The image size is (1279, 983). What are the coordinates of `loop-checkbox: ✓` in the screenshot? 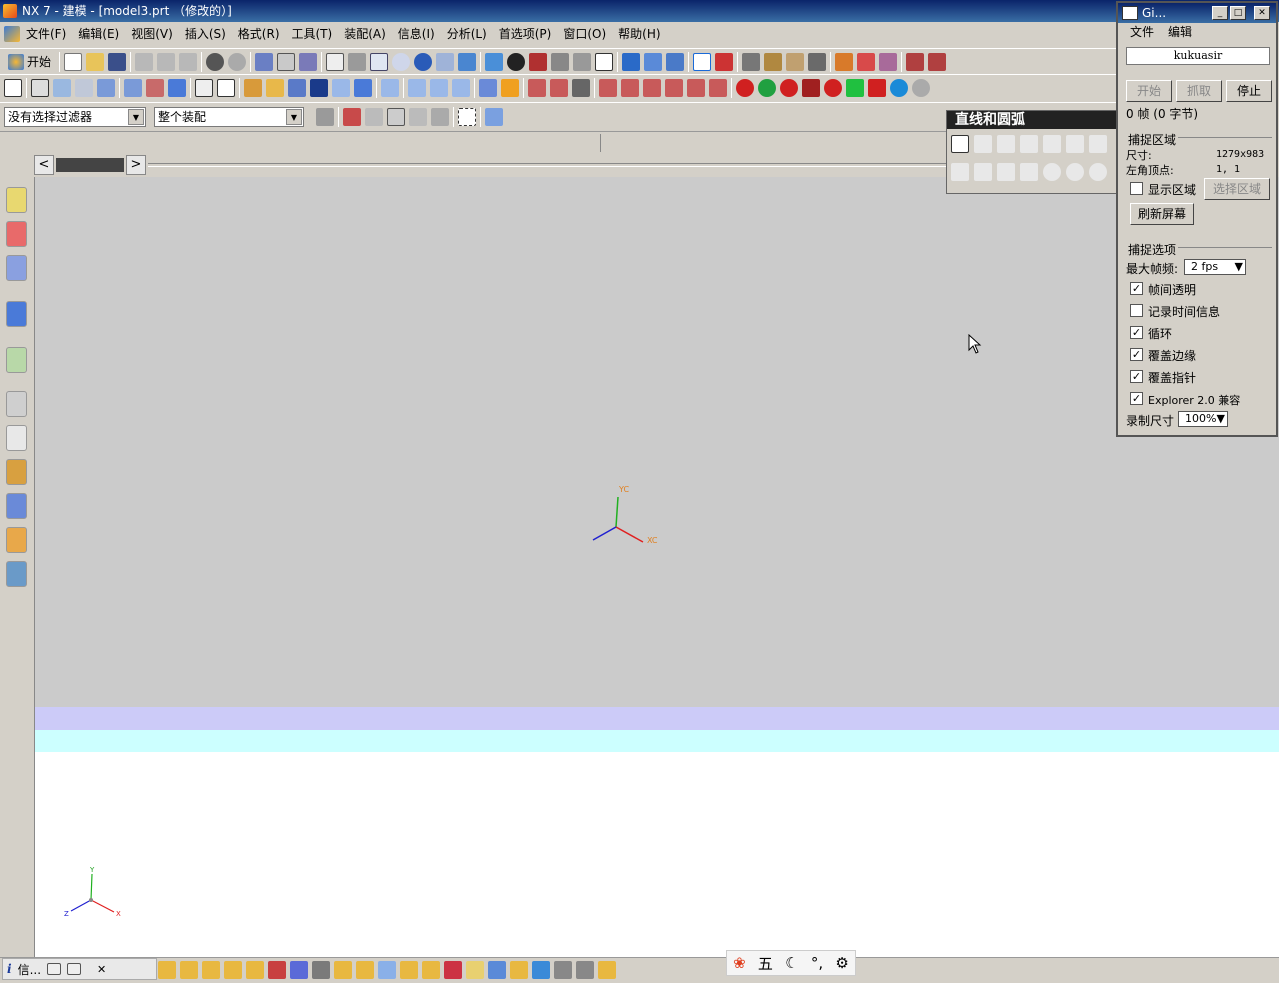 It's located at (1136, 332).